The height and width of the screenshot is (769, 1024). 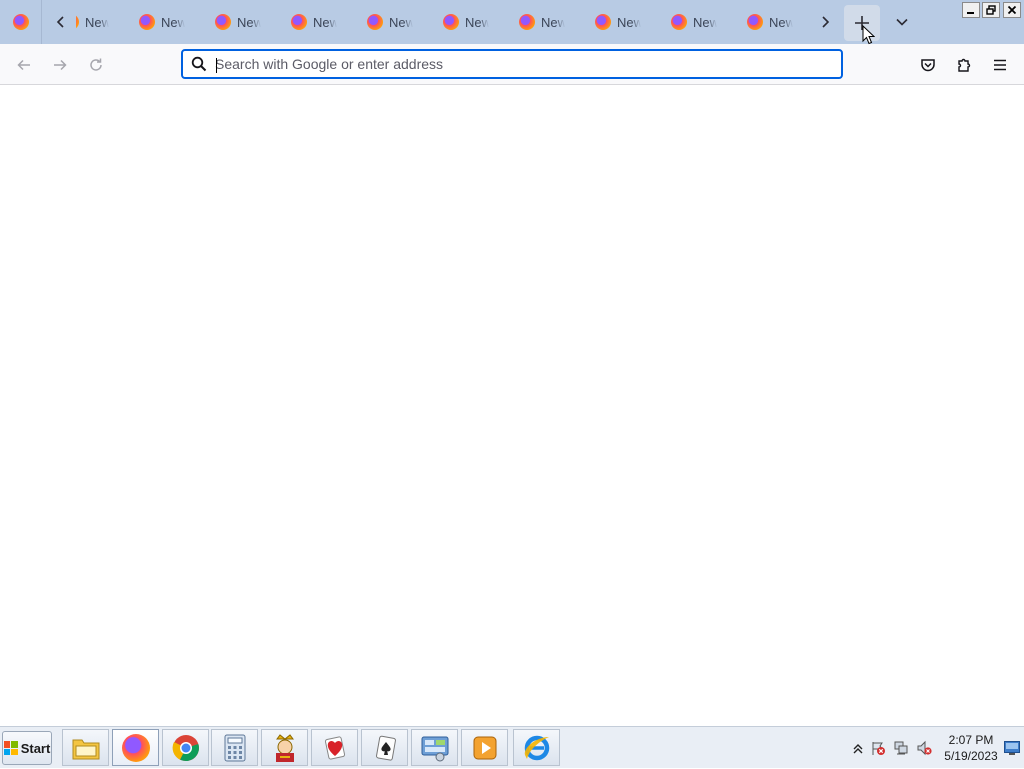 I want to click on list-all-tabs-button, so click(x=902, y=22).